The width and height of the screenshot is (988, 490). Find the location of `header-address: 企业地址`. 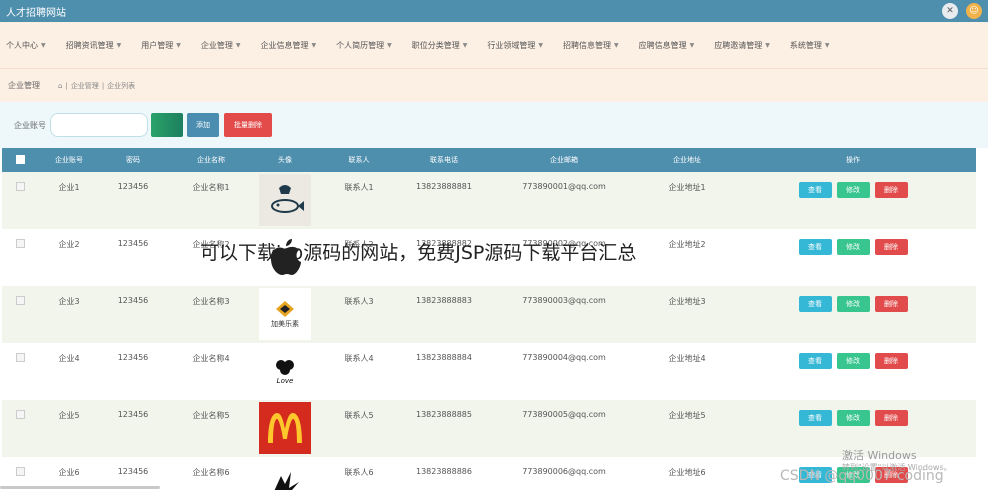

header-address: 企业地址 is located at coordinates (687, 160).